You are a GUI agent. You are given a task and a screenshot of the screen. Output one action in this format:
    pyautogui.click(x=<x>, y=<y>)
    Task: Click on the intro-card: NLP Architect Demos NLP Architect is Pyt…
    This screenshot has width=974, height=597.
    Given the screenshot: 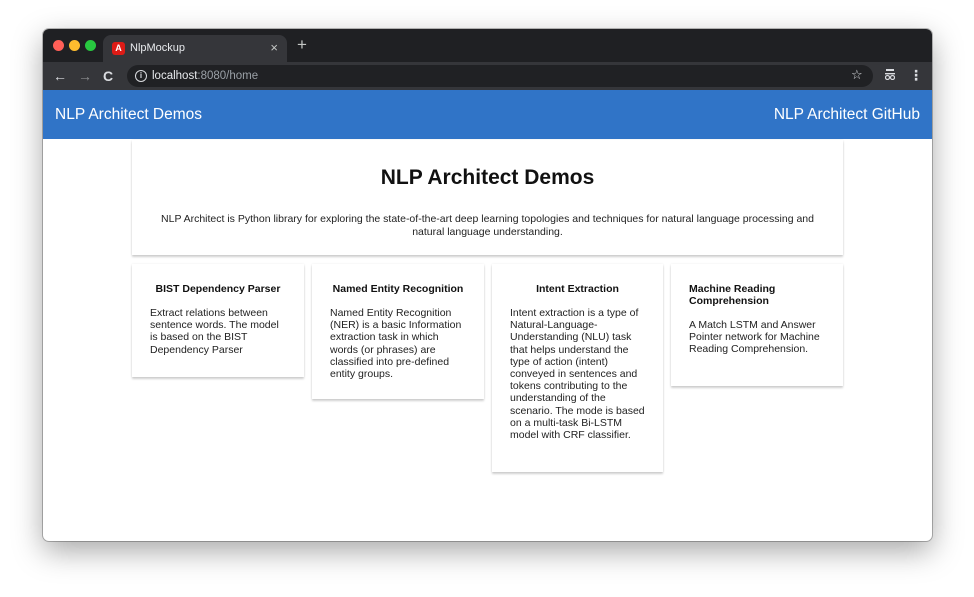 What is the action you would take?
    pyautogui.click(x=487, y=197)
    